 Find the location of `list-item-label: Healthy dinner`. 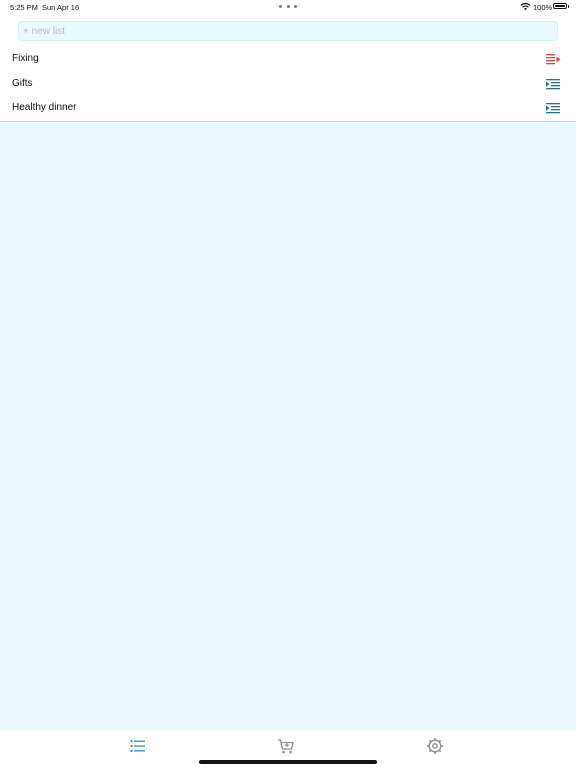

list-item-label: Healthy dinner is located at coordinates (44, 107).